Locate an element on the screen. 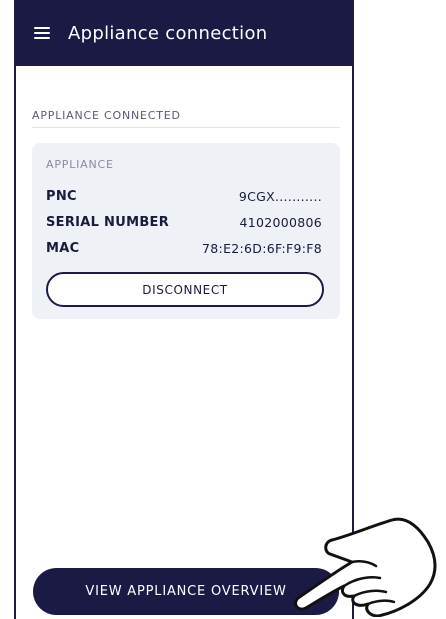 The image size is (446, 619). mac-row: MAC 78:E2:6D:6F:F9:F8 is located at coordinates (184, 248).